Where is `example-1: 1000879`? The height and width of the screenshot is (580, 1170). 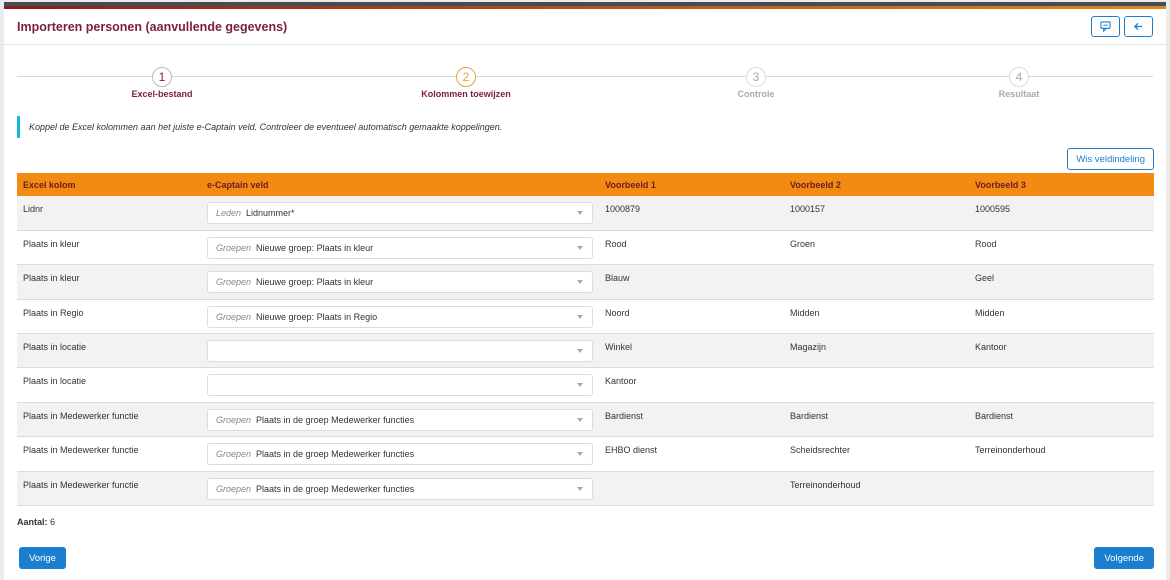 example-1: 1000879 is located at coordinates (691, 213).